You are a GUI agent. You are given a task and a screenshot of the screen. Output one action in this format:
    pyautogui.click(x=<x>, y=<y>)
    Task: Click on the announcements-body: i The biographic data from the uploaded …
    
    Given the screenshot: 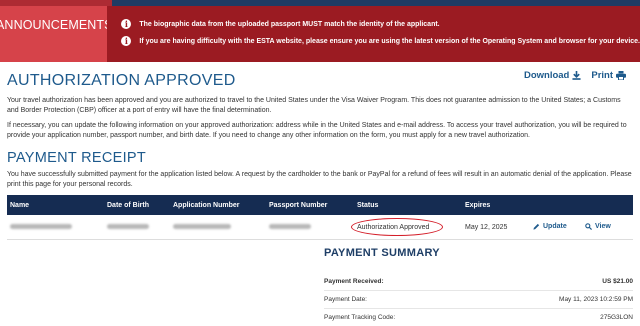 What is the action you would take?
    pyautogui.click(x=373, y=34)
    